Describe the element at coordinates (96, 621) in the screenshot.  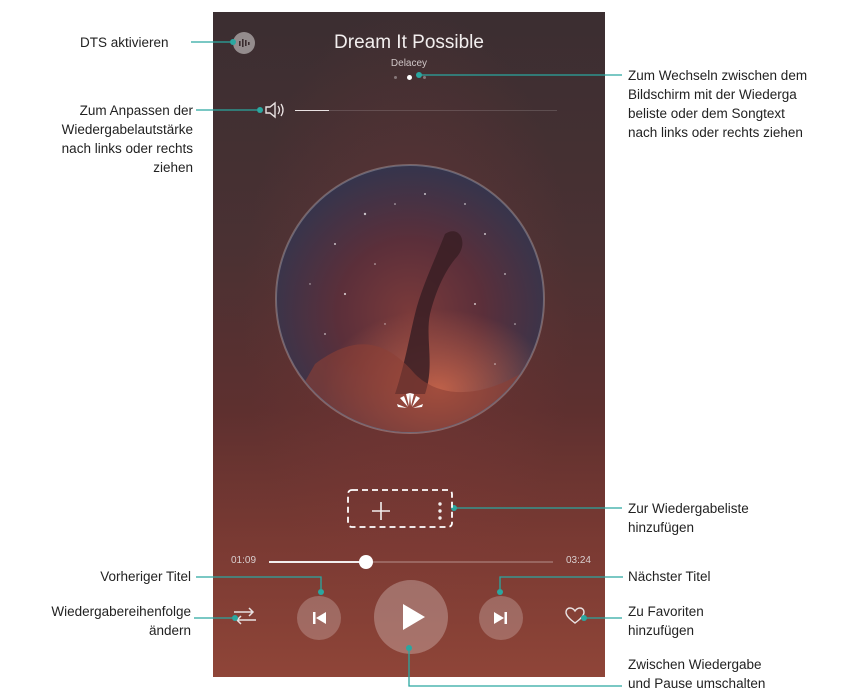
I see `annotation-order: Wiedergabereihenfolge ändern` at that location.